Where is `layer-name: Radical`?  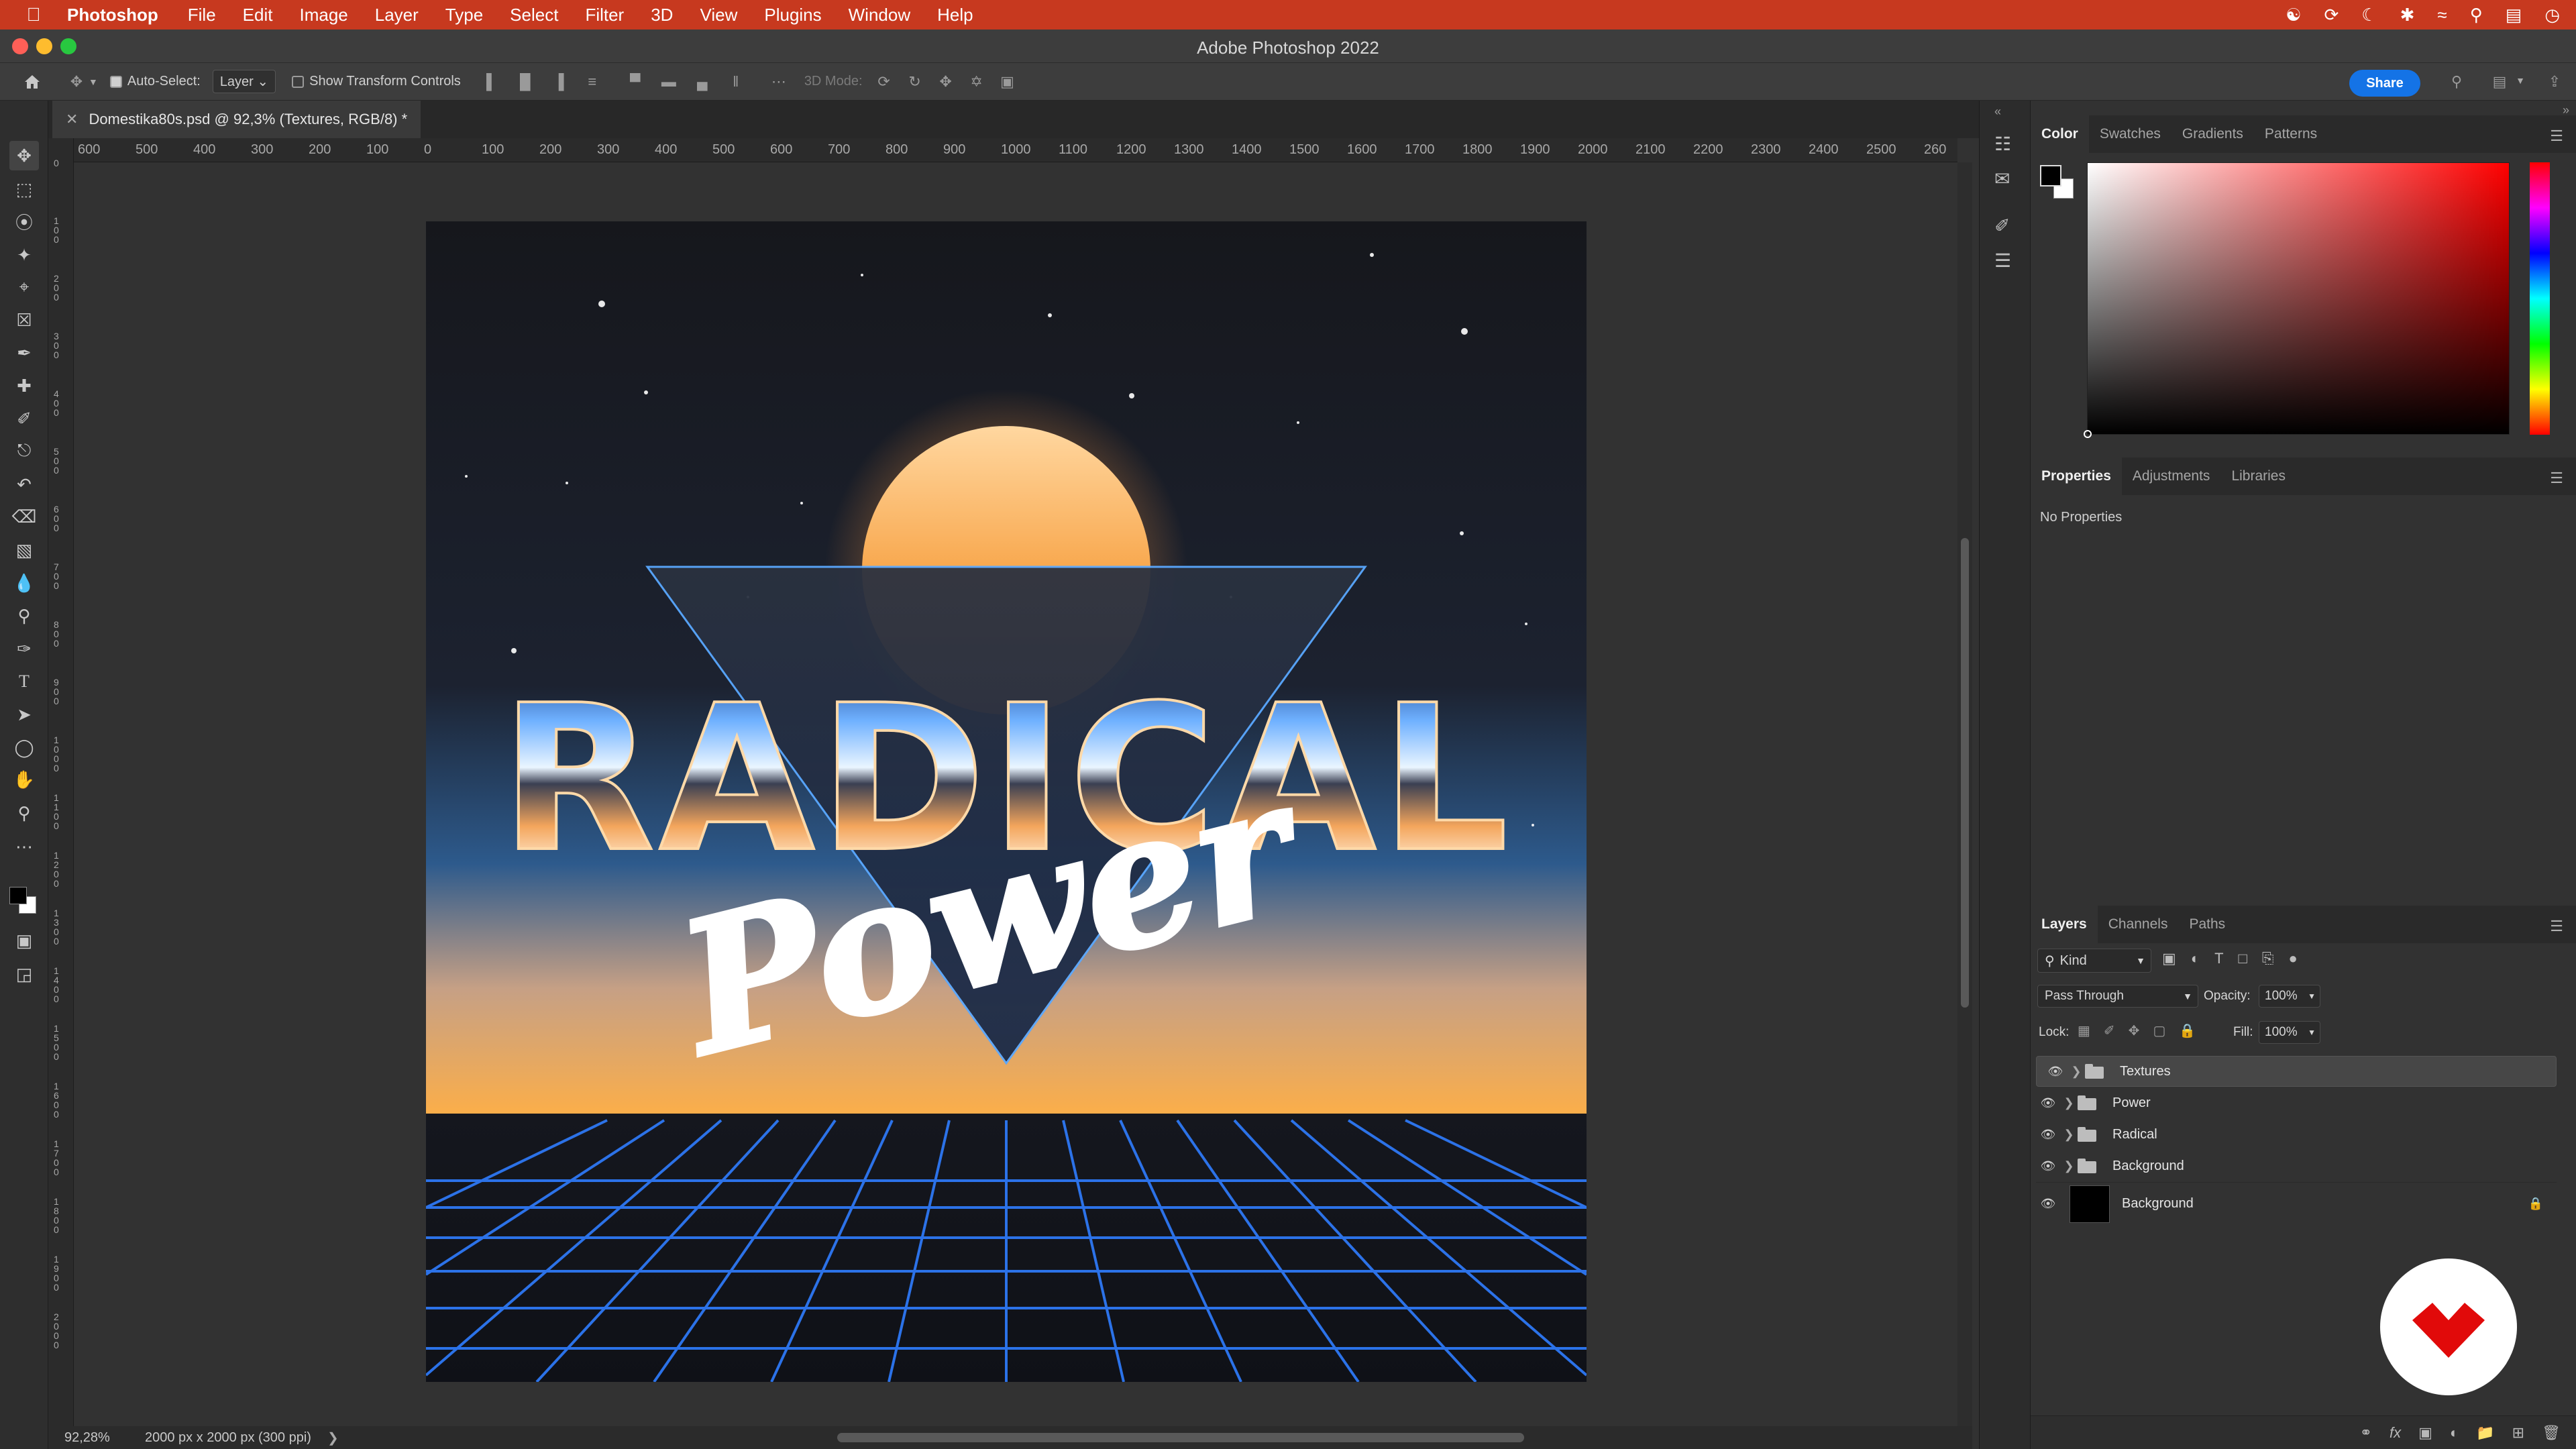
layer-name: Radical is located at coordinates (2134, 1134).